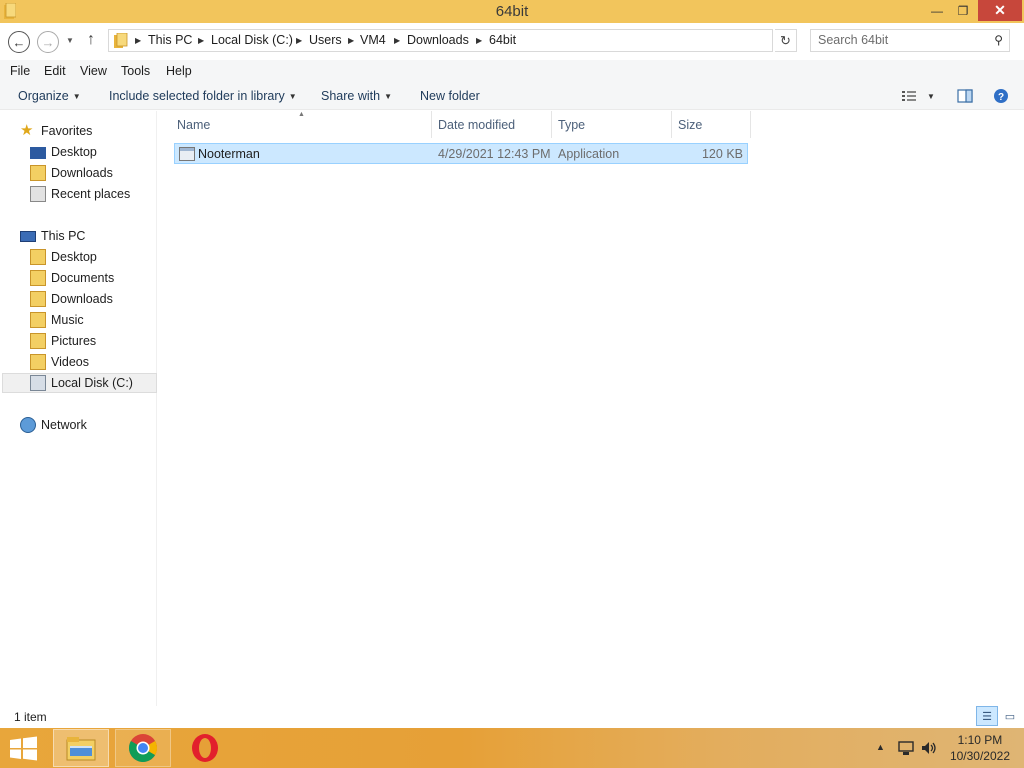 The image size is (1024, 768). What do you see at coordinates (19, 42) in the screenshot?
I see `back-button: ←` at bounding box center [19, 42].